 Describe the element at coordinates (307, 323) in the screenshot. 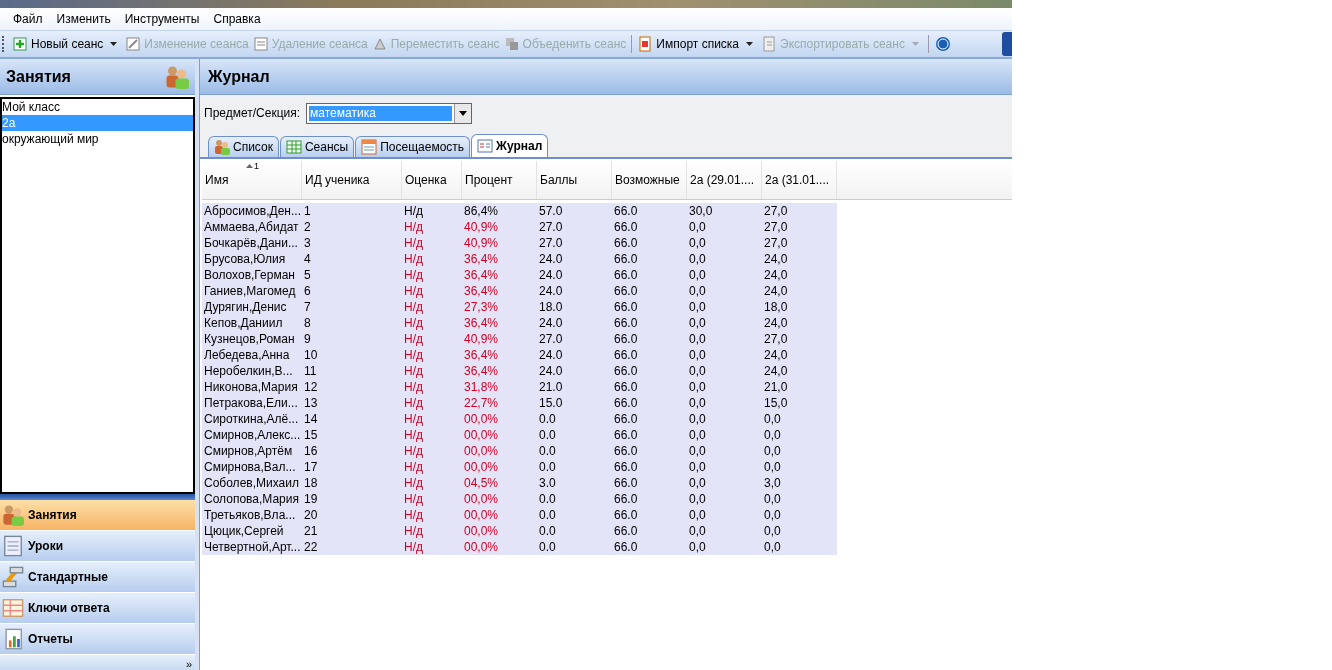

I see `table-cell-text: 8` at that location.